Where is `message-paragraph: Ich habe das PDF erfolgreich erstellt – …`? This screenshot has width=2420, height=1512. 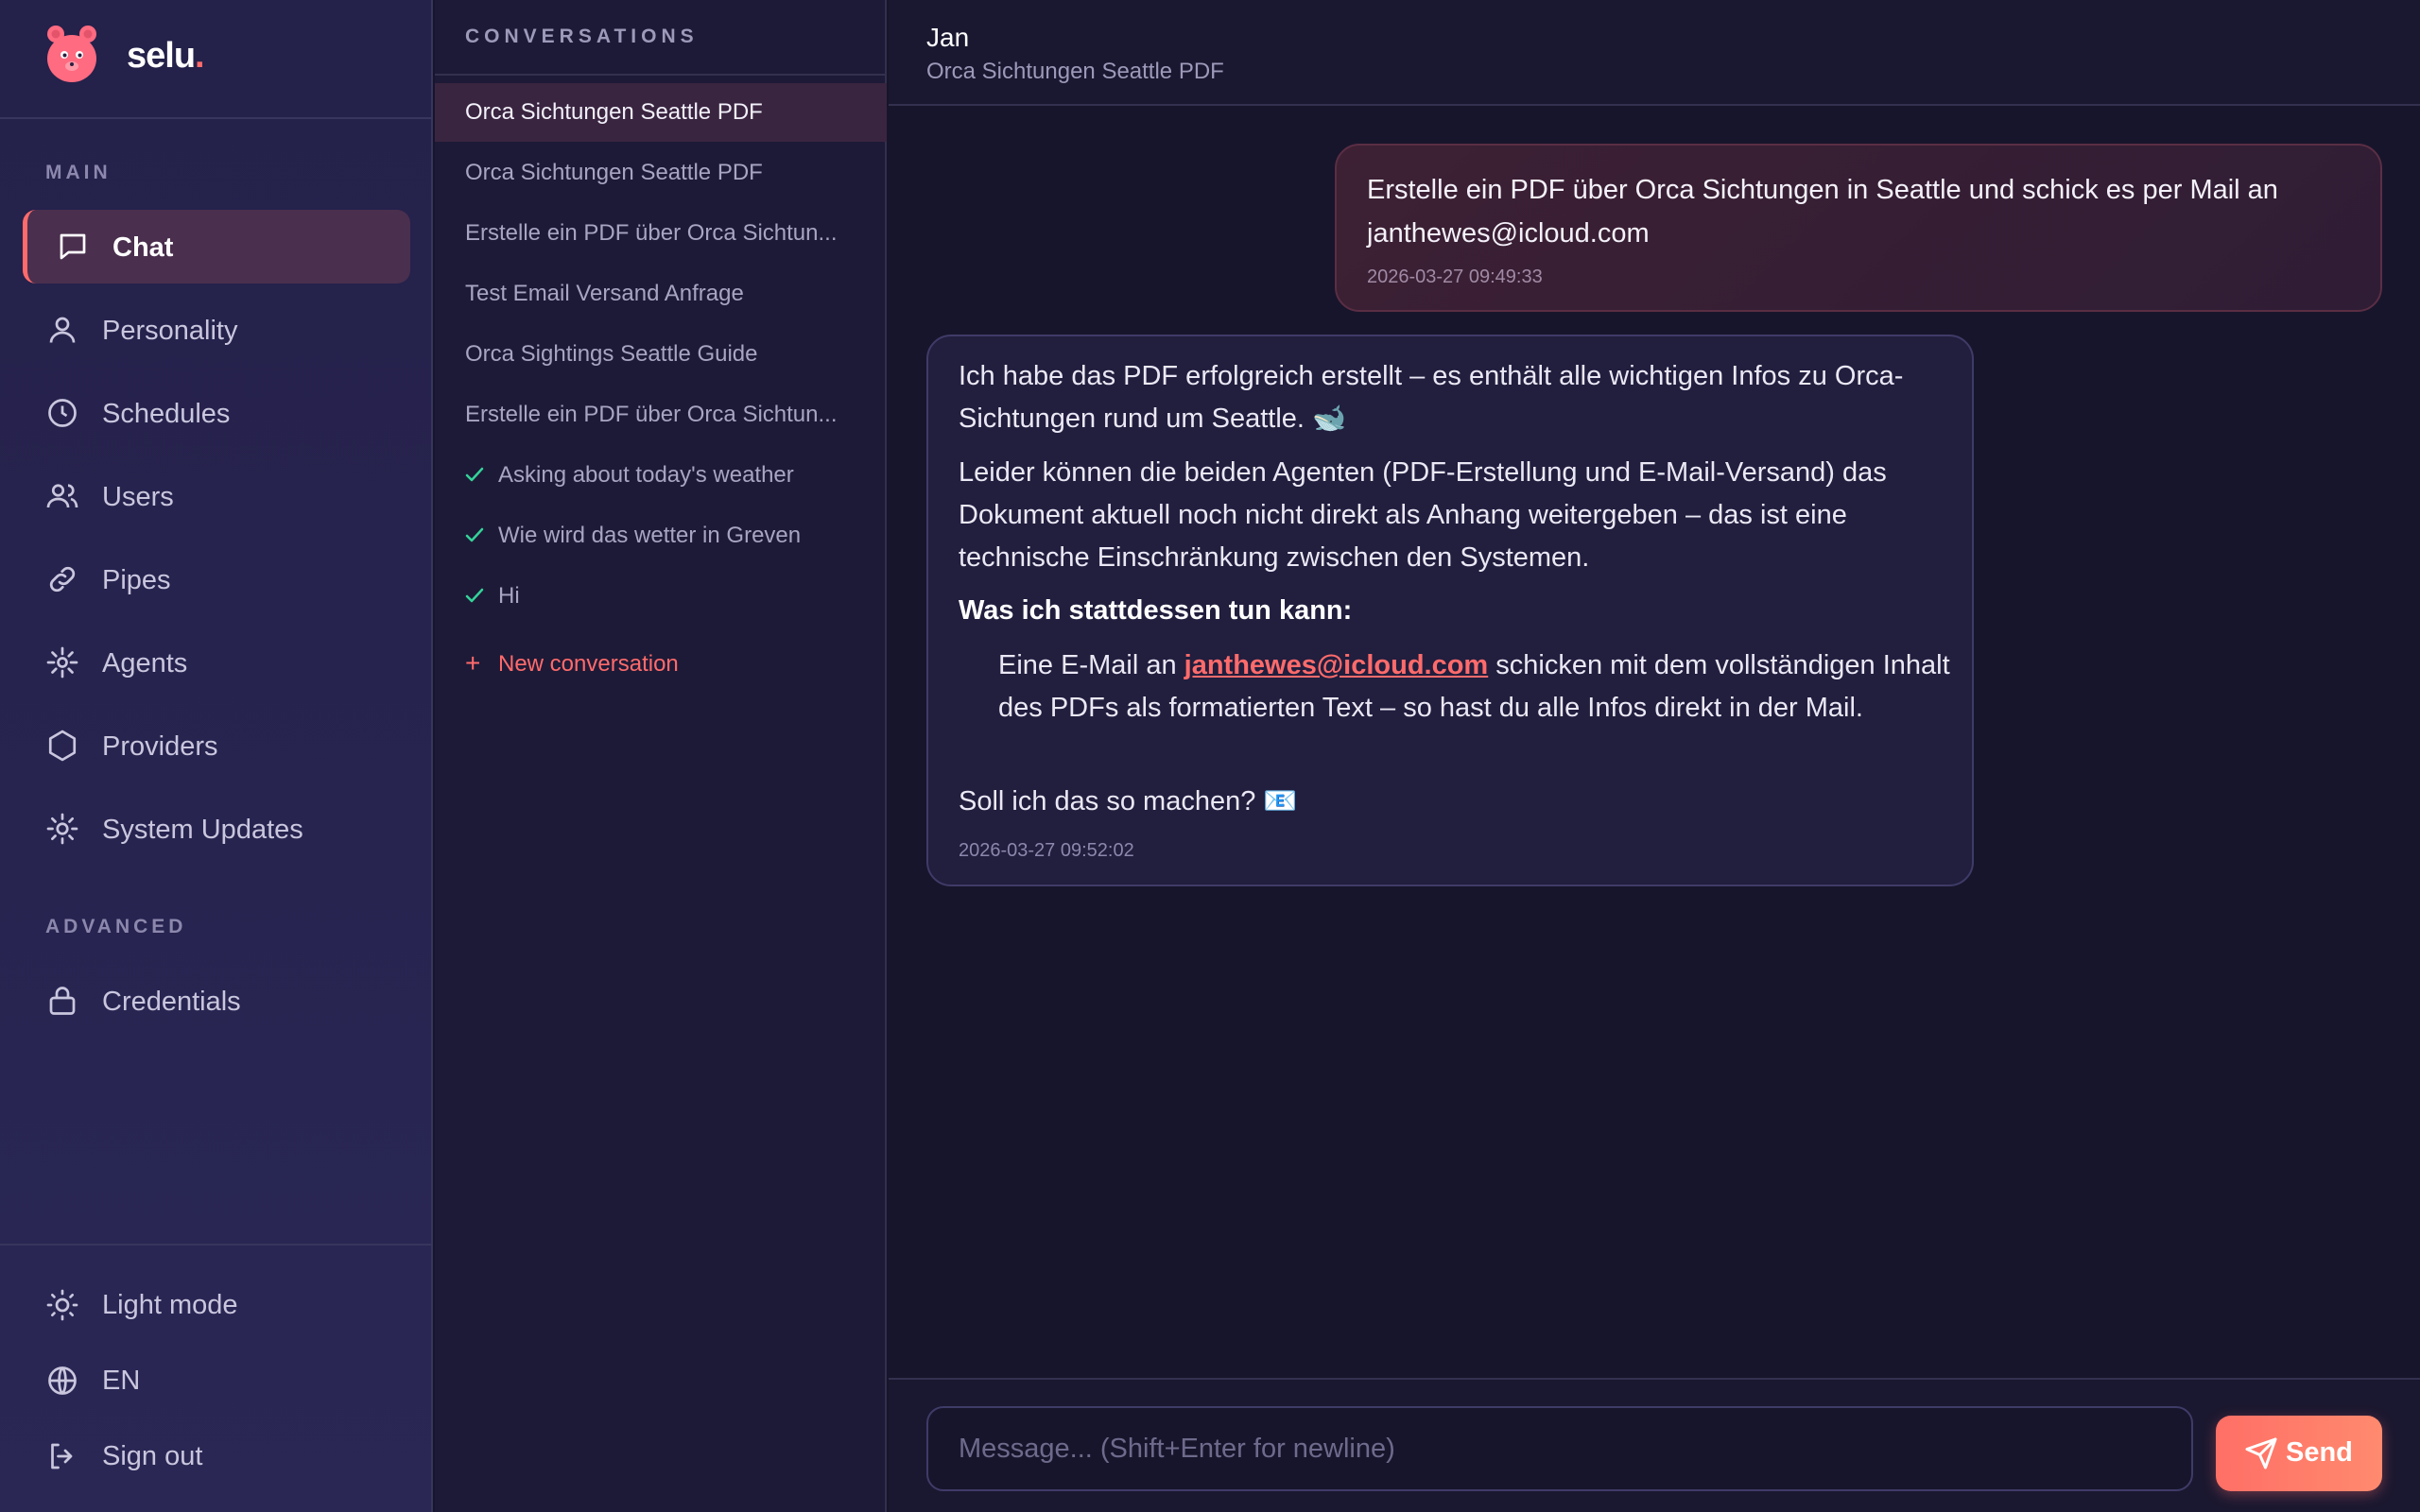
message-paragraph: Ich habe das PDF erfolgreich erstellt – … is located at coordinates (1431, 397).